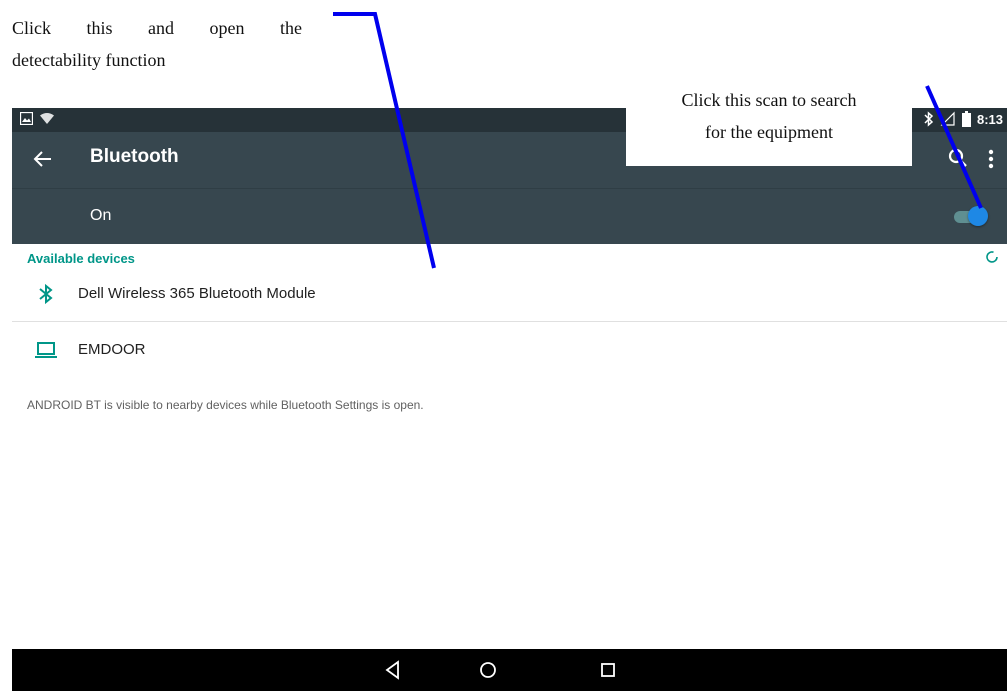 The width and height of the screenshot is (1007, 691). I want to click on more-vert-icon, so click(991, 159).